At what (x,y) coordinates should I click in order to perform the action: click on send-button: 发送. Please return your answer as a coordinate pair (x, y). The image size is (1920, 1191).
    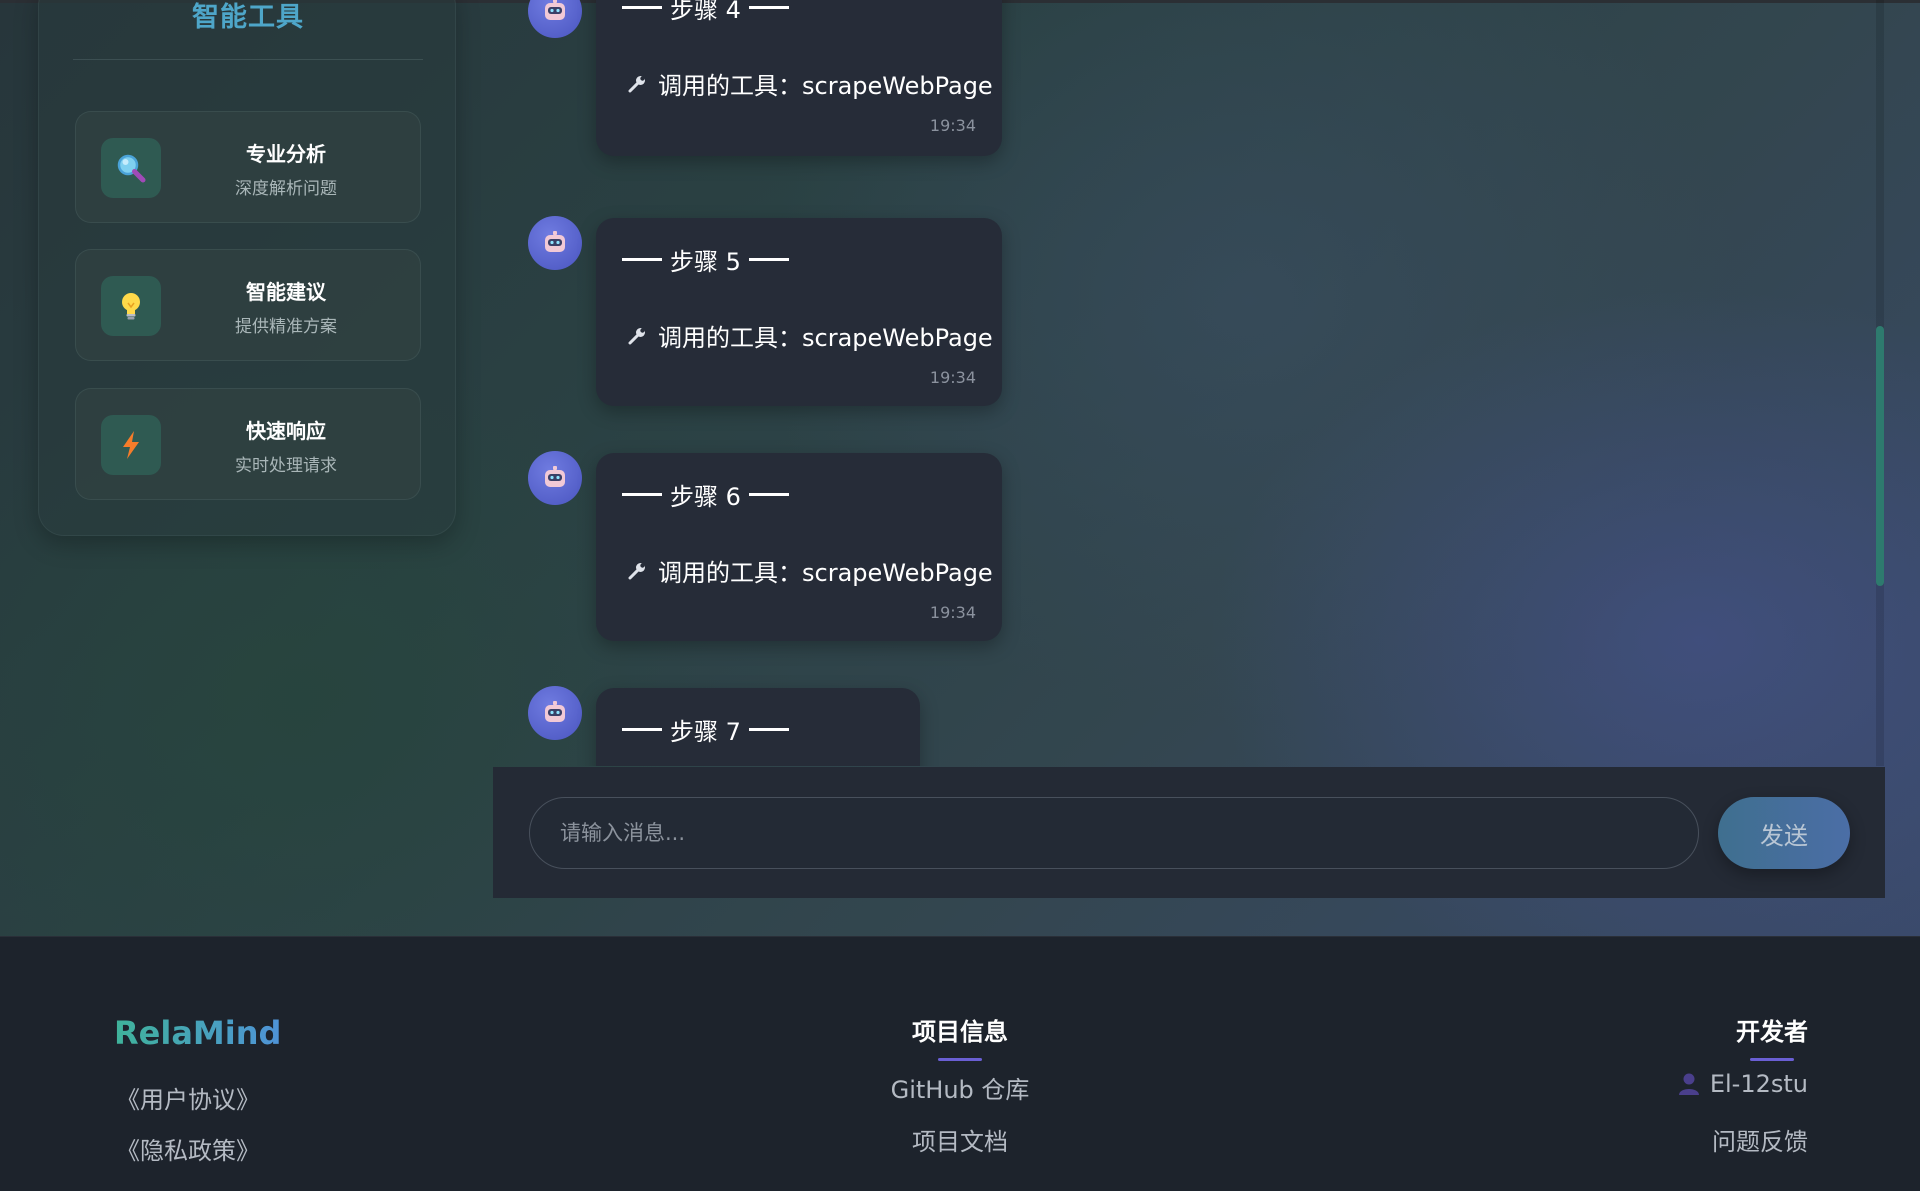
    Looking at the image, I should click on (1784, 833).